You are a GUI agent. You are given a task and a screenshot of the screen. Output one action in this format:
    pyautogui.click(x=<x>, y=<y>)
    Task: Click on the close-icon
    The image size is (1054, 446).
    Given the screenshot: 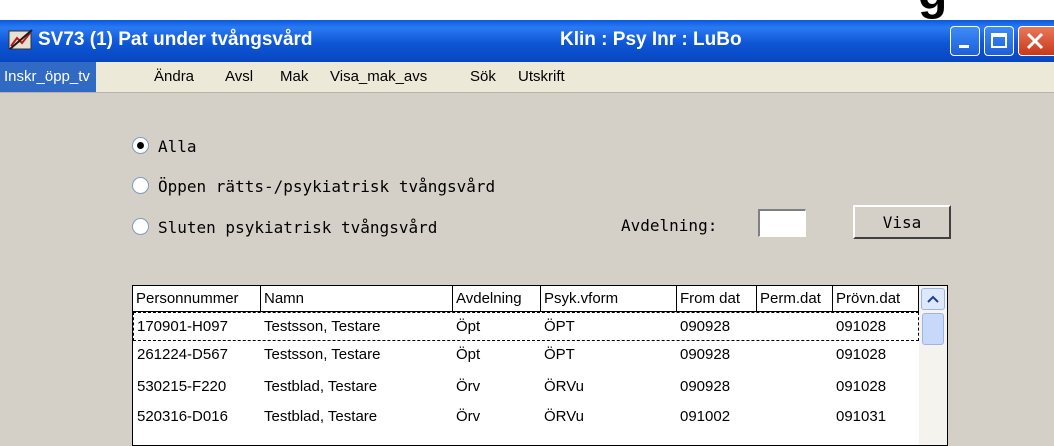 What is the action you would take?
    pyautogui.click(x=1035, y=41)
    